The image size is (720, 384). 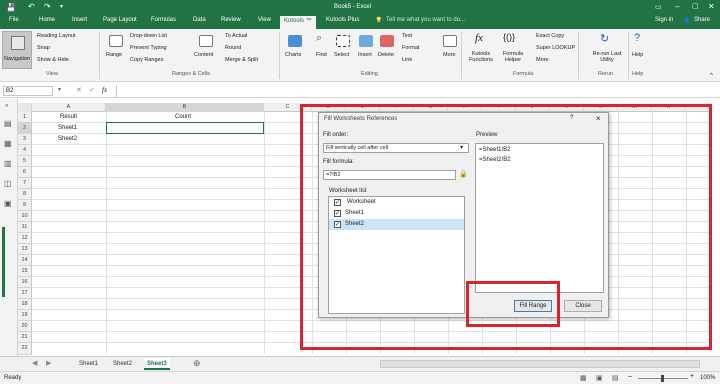 I want to click on list-item: ✓ Worksheet, so click(x=396, y=202).